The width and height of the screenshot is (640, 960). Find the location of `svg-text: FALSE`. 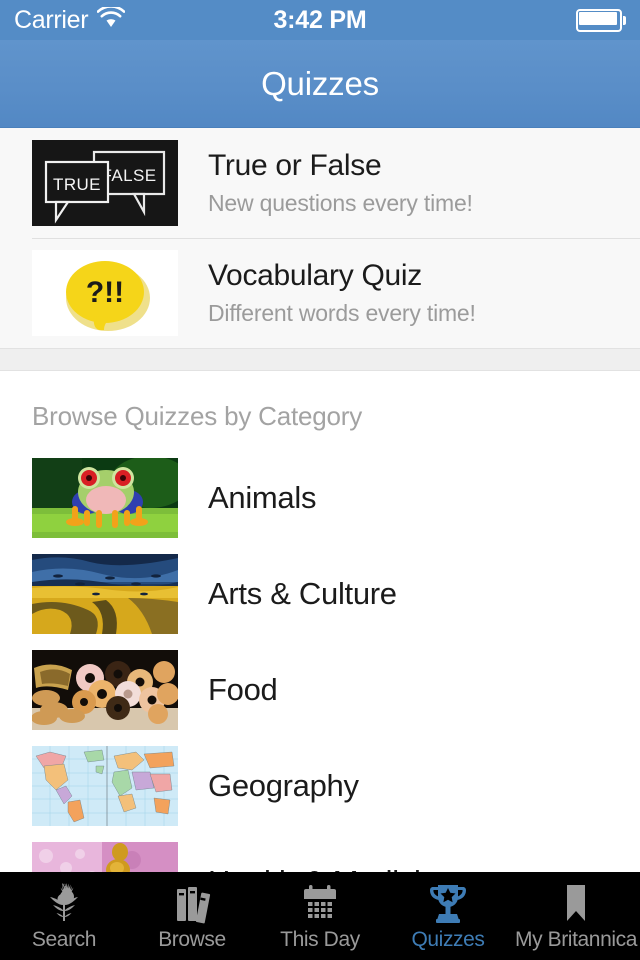

svg-text: FALSE is located at coordinates (129, 175).